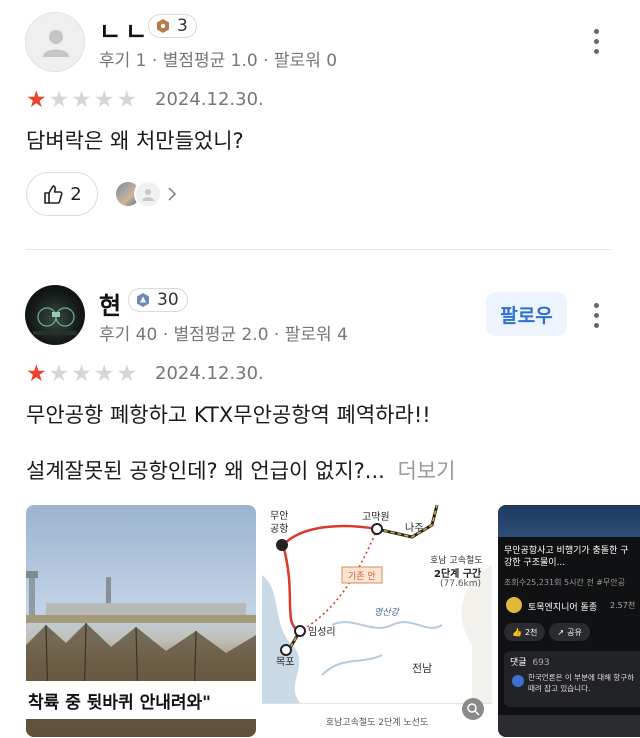 This screenshot has width=640, height=738. I want to click on photo-caption: 착륙 중 뒷바퀴 안내려와", so click(141, 700).